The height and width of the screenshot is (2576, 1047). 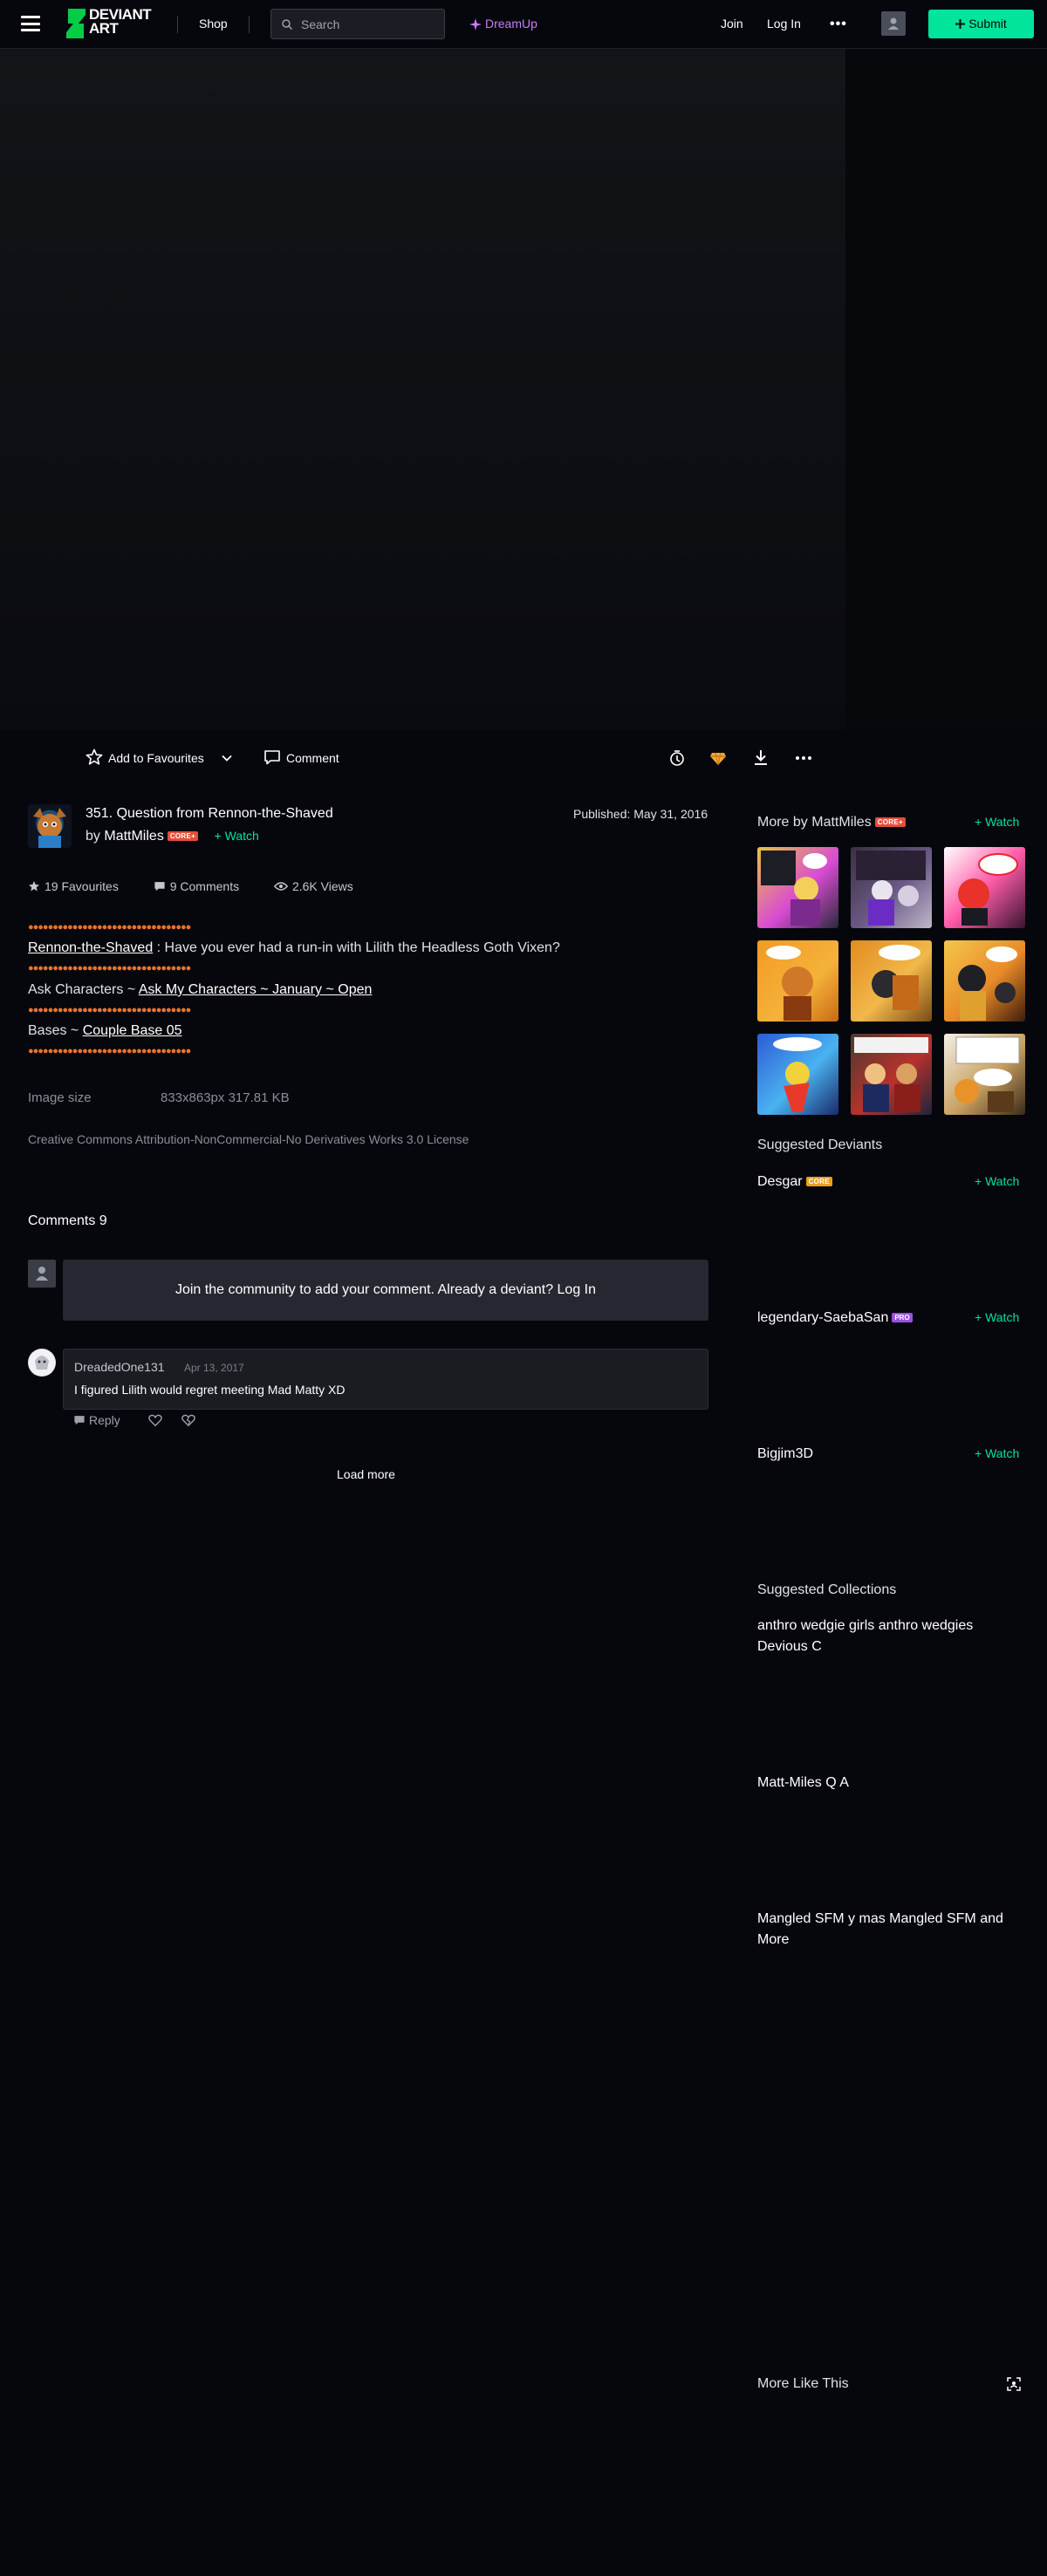 What do you see at coordinates (79, 1420) in the screenshot?
I see `reply-icon` at bounding box center [79, 1420].